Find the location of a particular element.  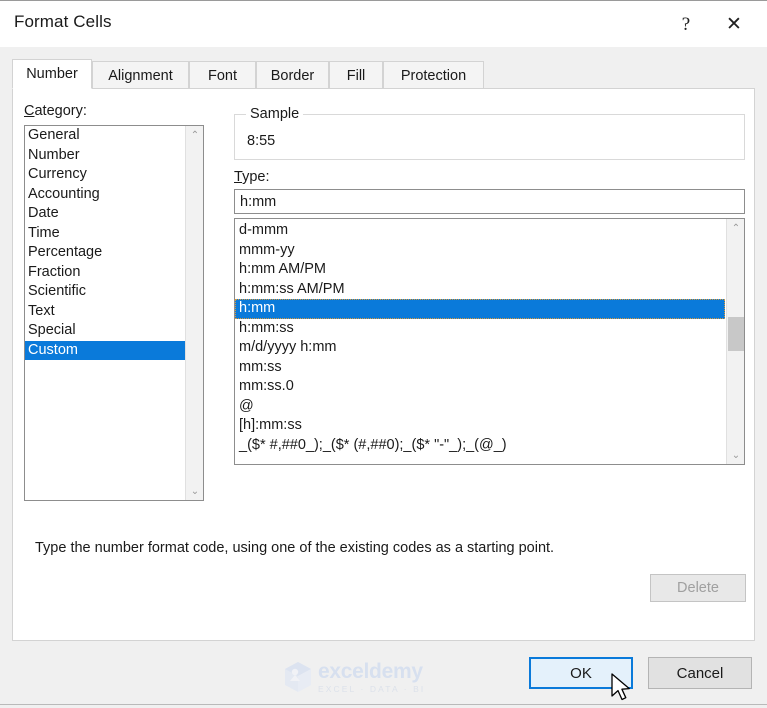

category-item: Scientific is located at coordinates (105, 292).